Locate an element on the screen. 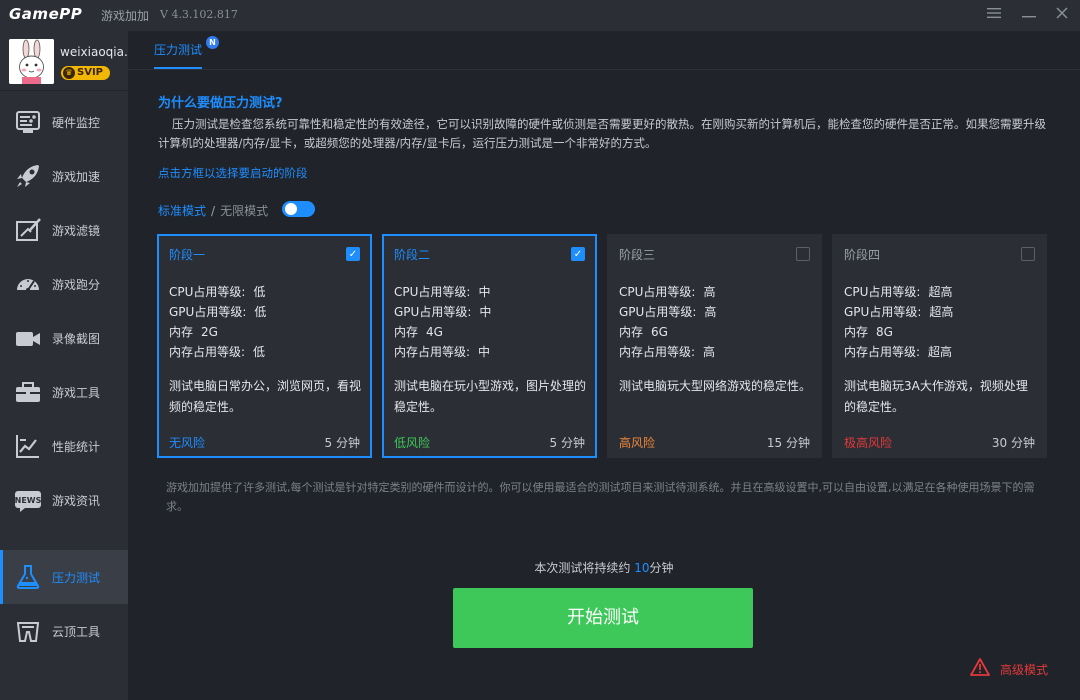 This screenshot has width=1080, height=700. hardware-monitor-icon is located at coordinates (28, 122).